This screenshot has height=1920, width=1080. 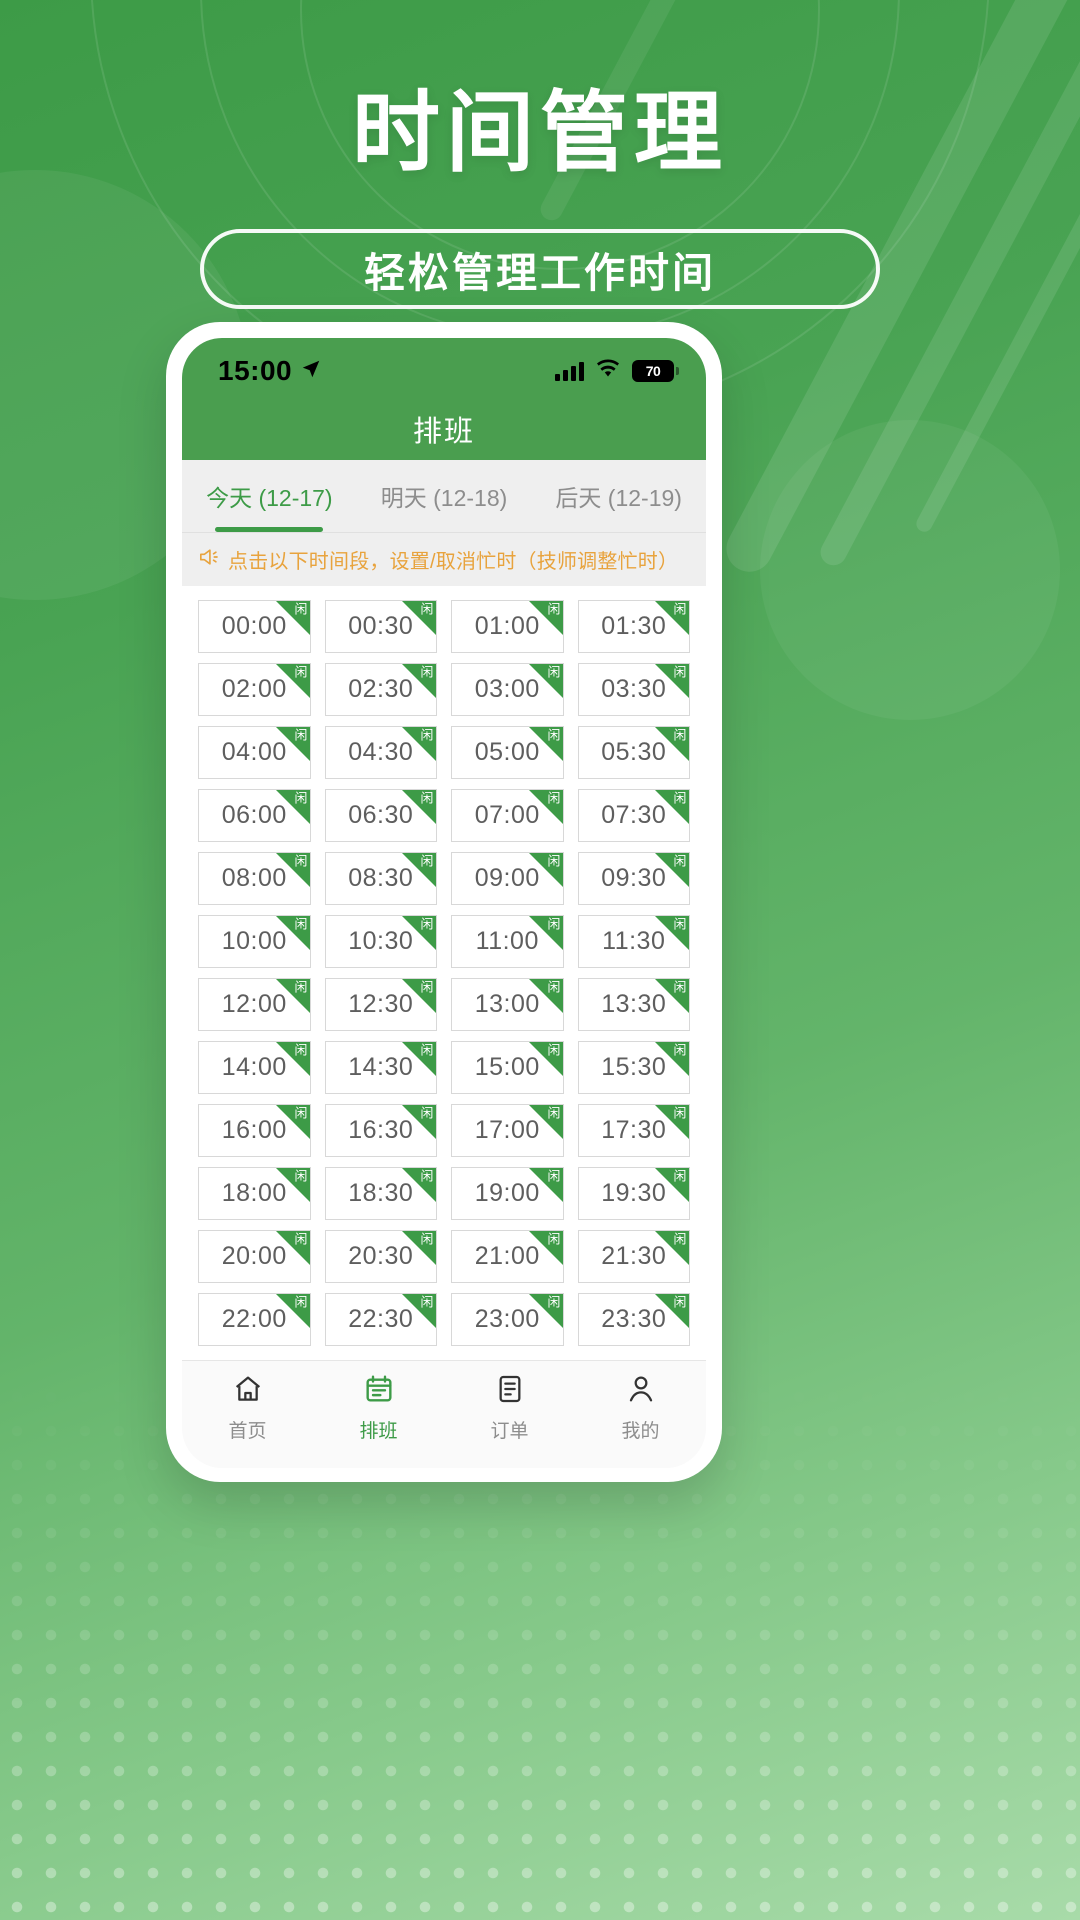 What do you see at coordinates (380, 1067) in the screenshot?
I see `time-slot: 14:30 闲` at bounding box center [380, 1067].